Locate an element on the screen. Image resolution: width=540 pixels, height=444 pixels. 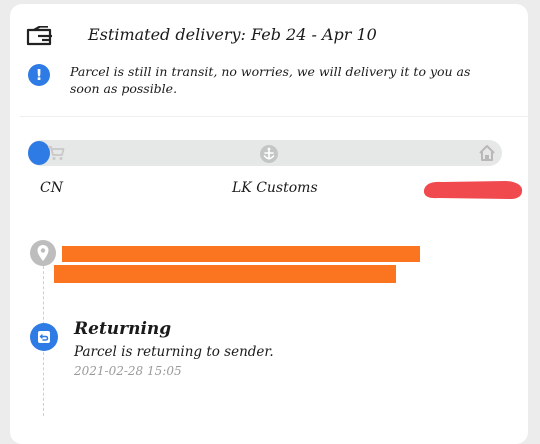
cart-icon is located at coordinates (56, 153).